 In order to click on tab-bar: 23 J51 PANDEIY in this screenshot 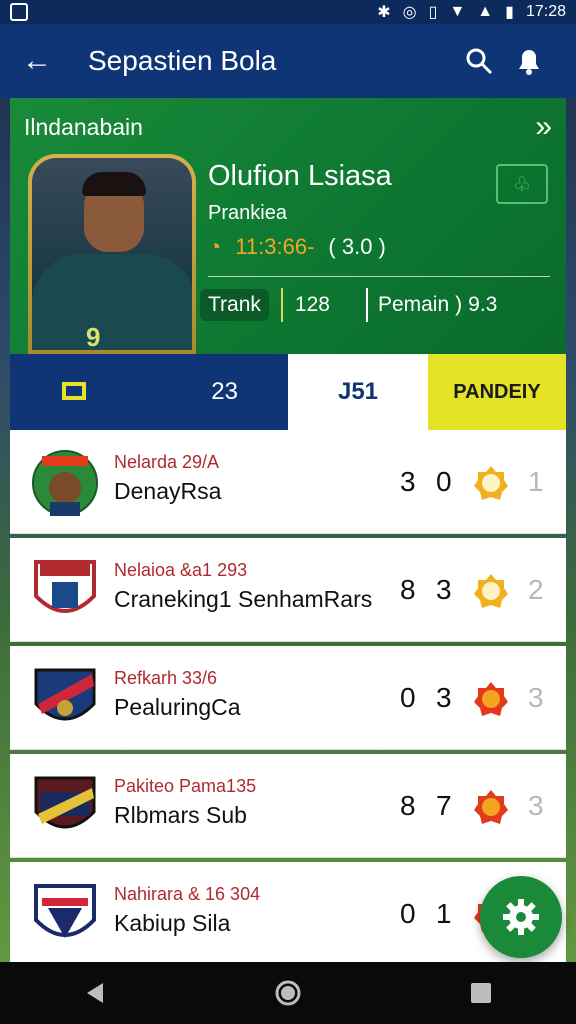, I will do `click(288, 392)`.